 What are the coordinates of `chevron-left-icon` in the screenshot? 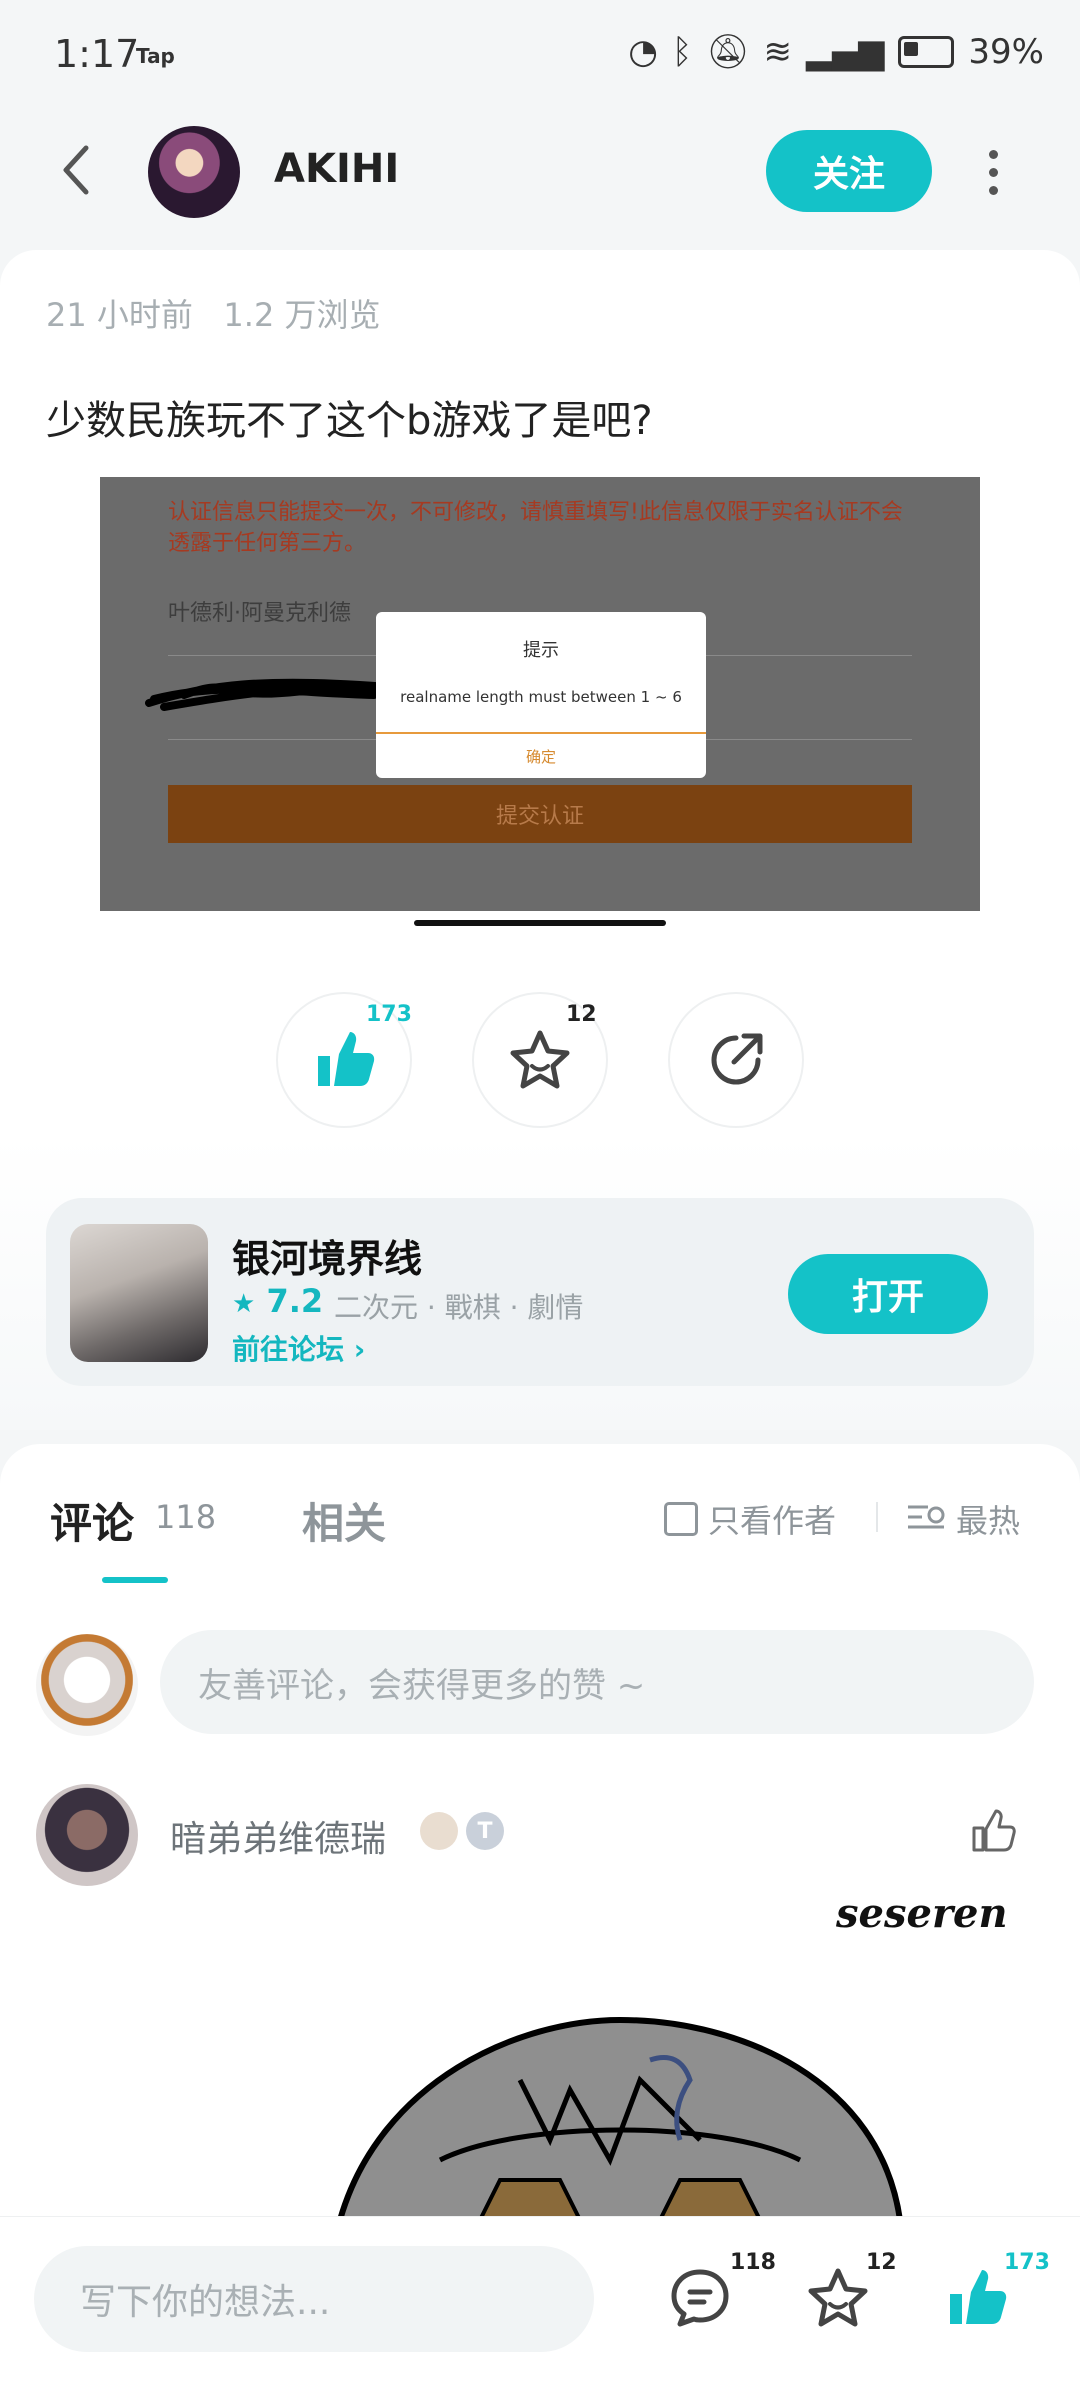 It's located at (76, 170).